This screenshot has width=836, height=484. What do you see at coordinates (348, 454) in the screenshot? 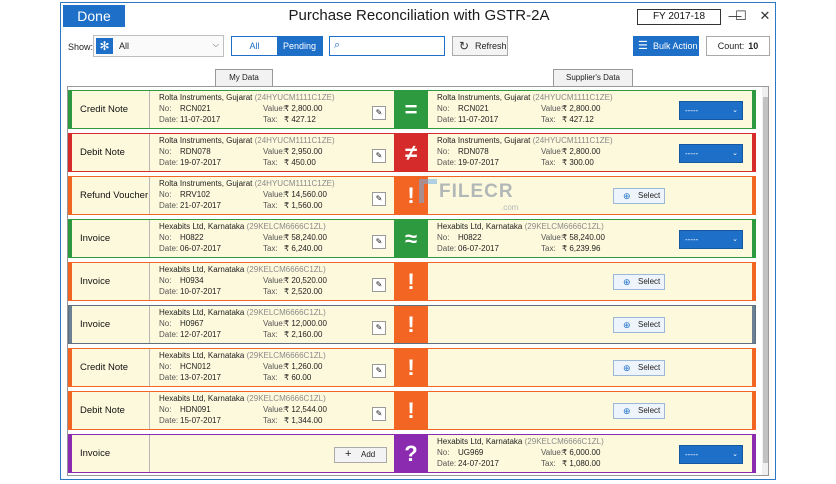
I see `plus-icon: +` at bounding box center [348, 454].